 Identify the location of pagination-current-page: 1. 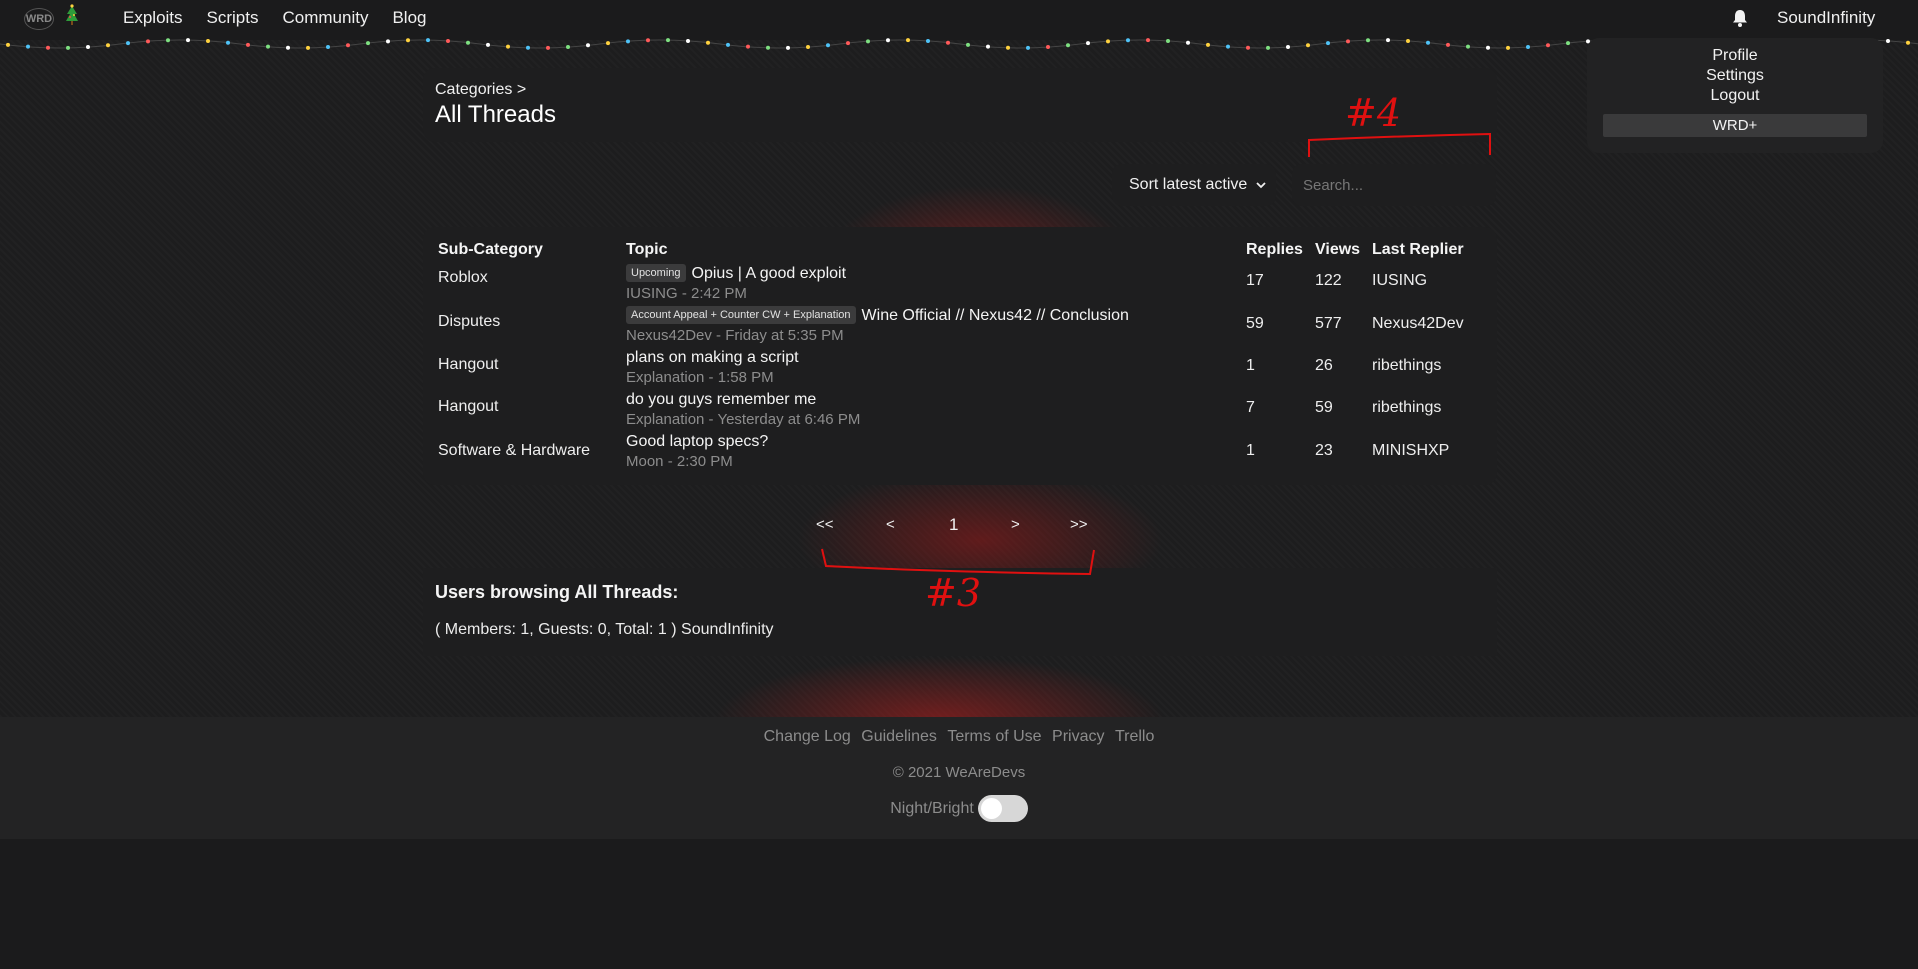
(953, 525).